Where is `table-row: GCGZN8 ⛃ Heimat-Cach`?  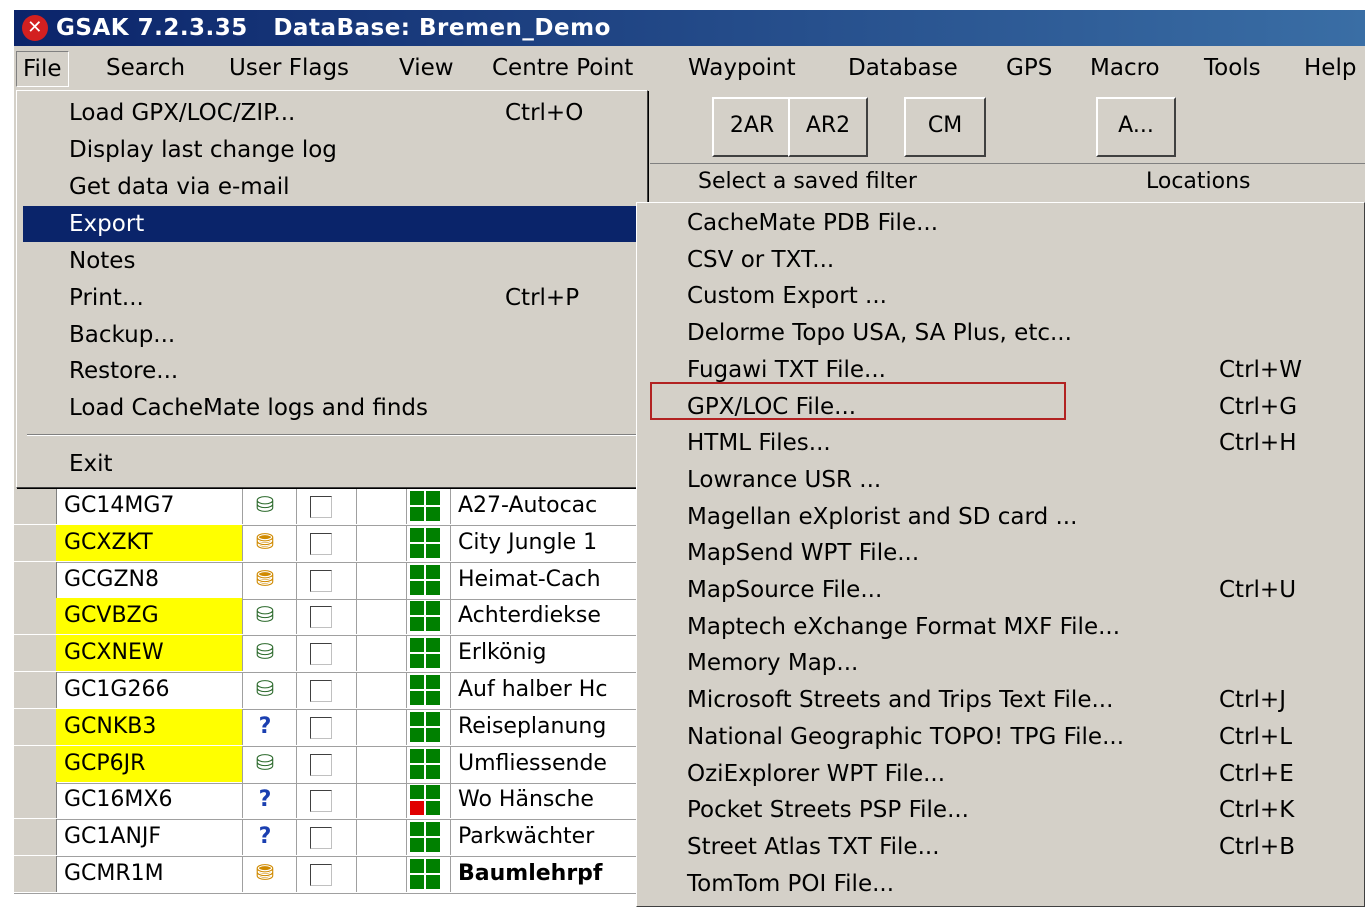
table-row: GCGZN8 ⛃ Heimat-Cach is located at coordinates (329, 580).